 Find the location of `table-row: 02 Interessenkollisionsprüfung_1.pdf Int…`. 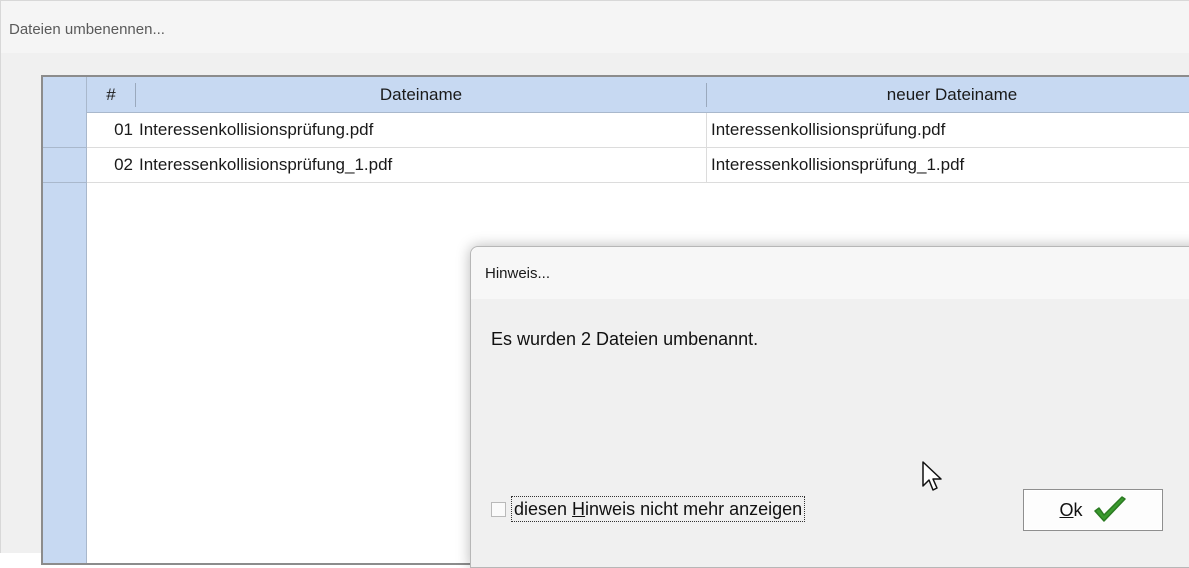

table-row: 02 Interessenkollisionsprüfung_1.pdf Int… is located at coordinates (638, 165).